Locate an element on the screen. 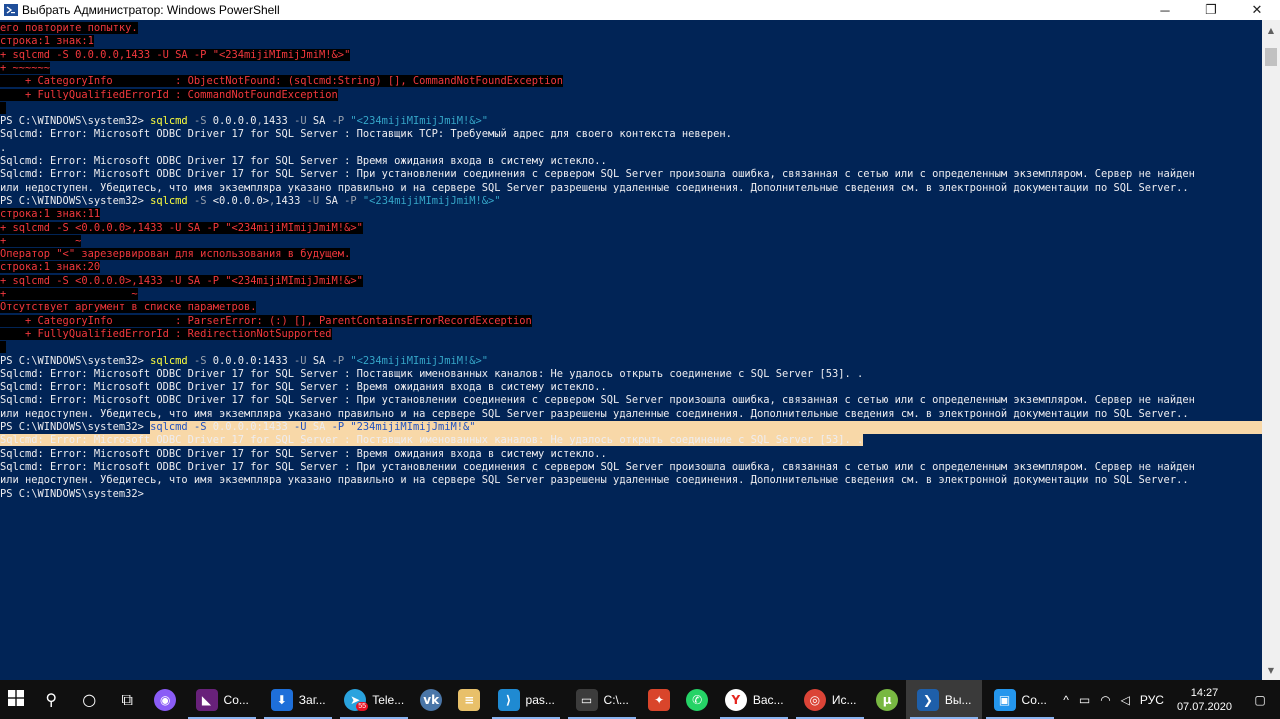 This screenshot has height=719, width=1280. system-tray: ^ ▭ ◠ ◁ РУС 14:27 07.07.2020 ▢ is located at coordinates (1169, 699).